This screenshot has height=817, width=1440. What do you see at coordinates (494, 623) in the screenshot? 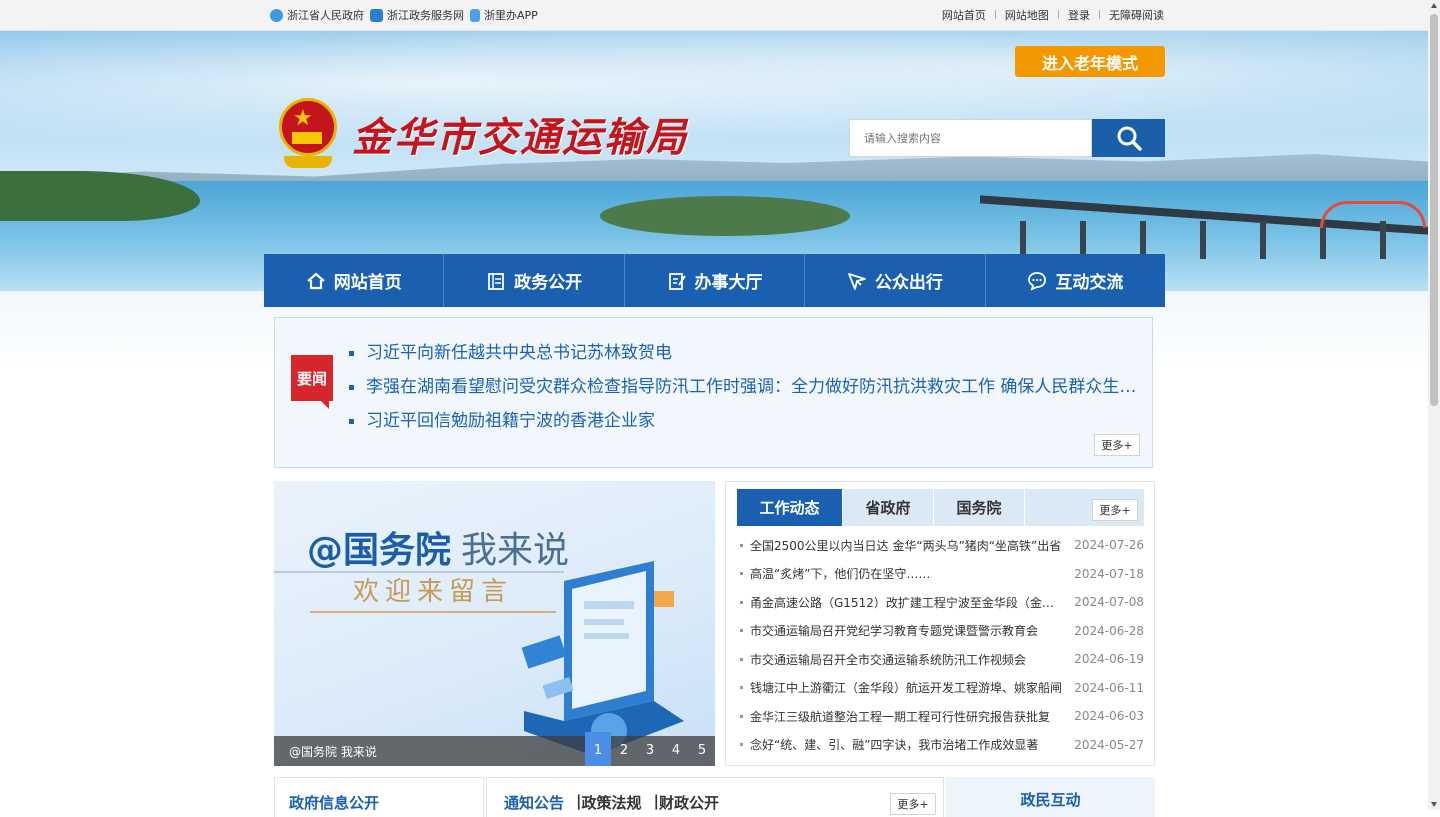
I see `image-carousel: @国务院 我来说 欢迎来留言 @国务院 我来说 1 2 3 4 5` at bounding box center [494, 623].